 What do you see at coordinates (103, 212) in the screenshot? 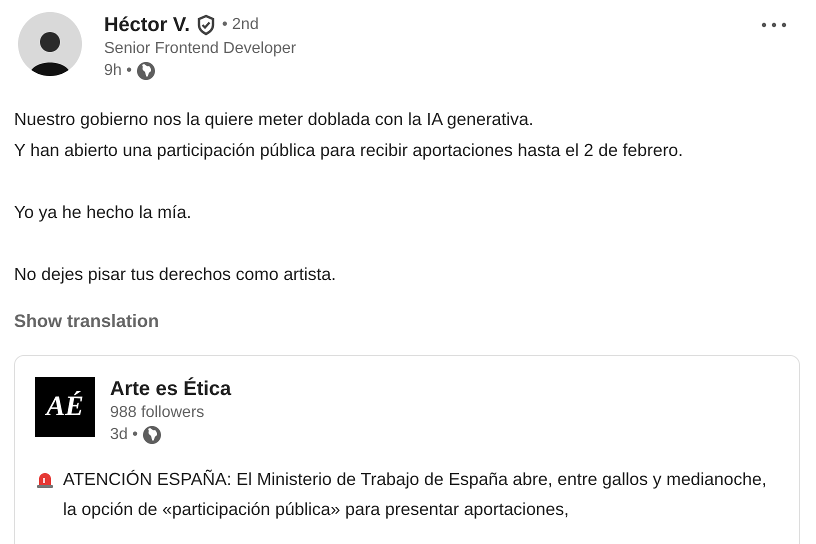
I see `post-paragraph: Yo ya he hecho la mía.` at bounding box center [103, 212].